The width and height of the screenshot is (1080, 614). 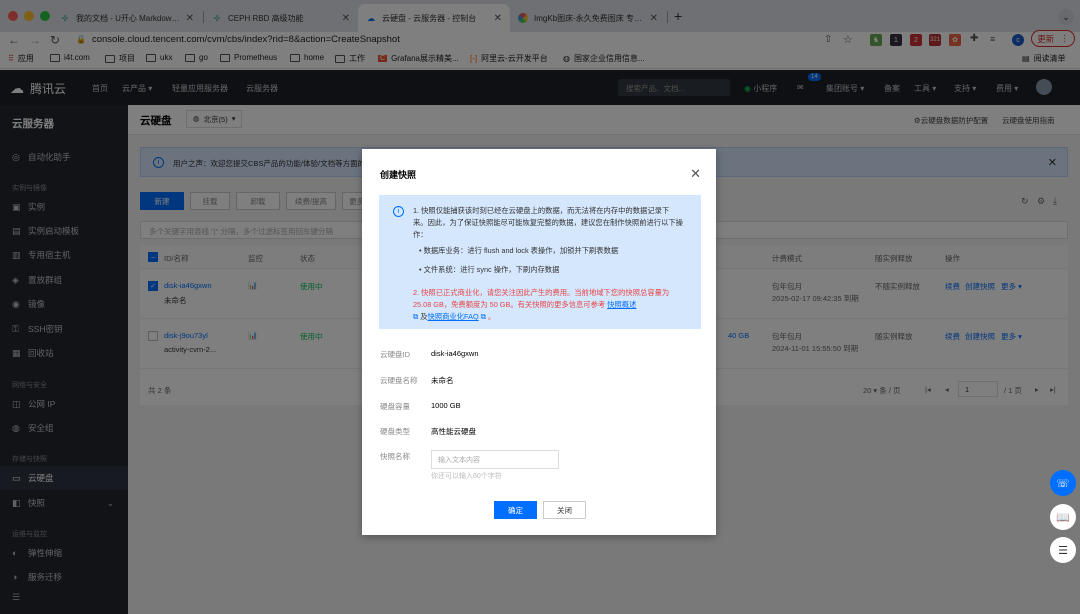 What do you see at coordinates (495, 459) in the screenshot?
I see `snapshot-name-input: 输入文本内容` at bounding box center [495, 459].